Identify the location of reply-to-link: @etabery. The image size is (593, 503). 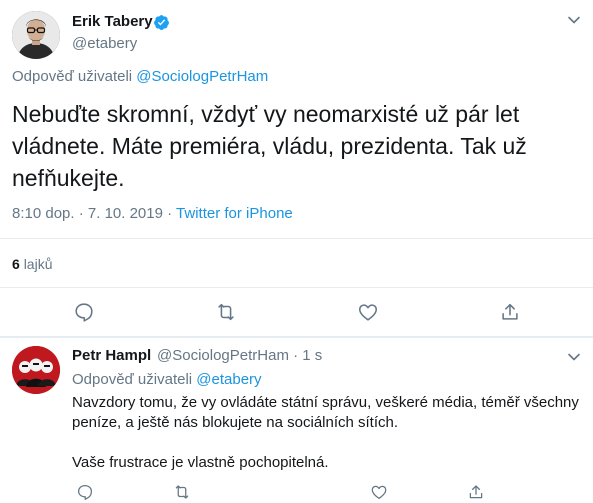
(228, 379).